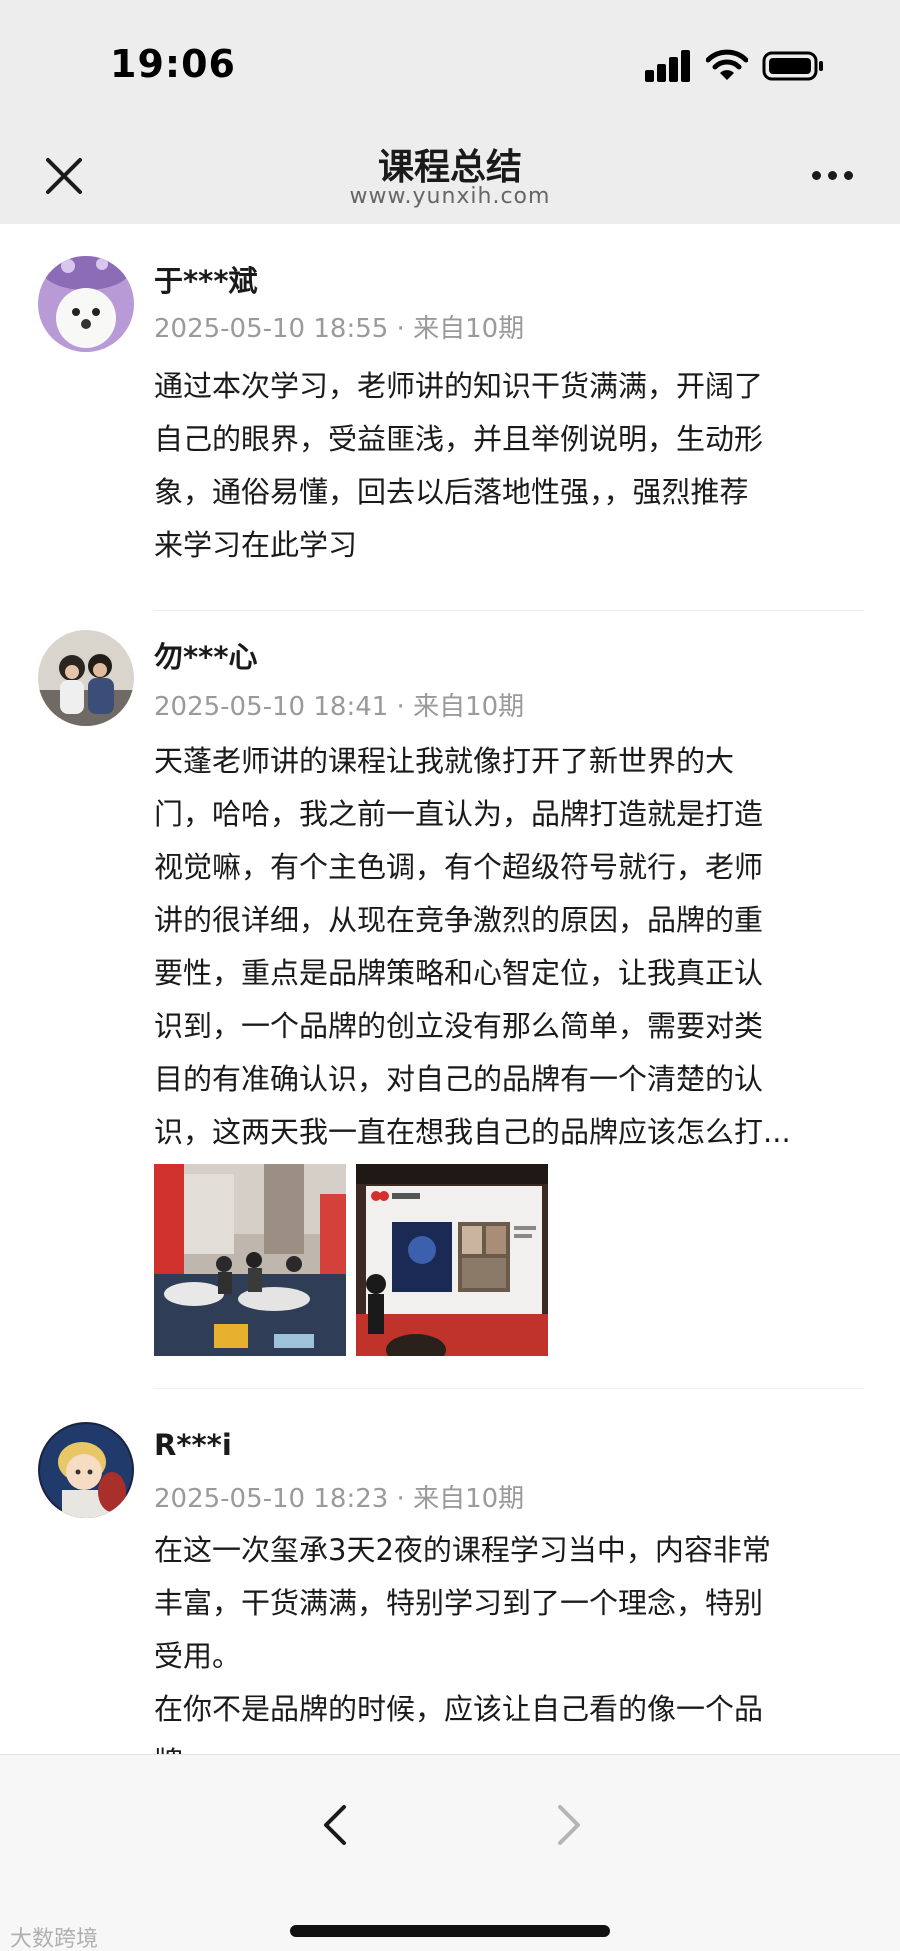 The image size is (900, 1951). I want to click on nav-bar: 课程总结 www.yunxih.com, so click(450, 172).